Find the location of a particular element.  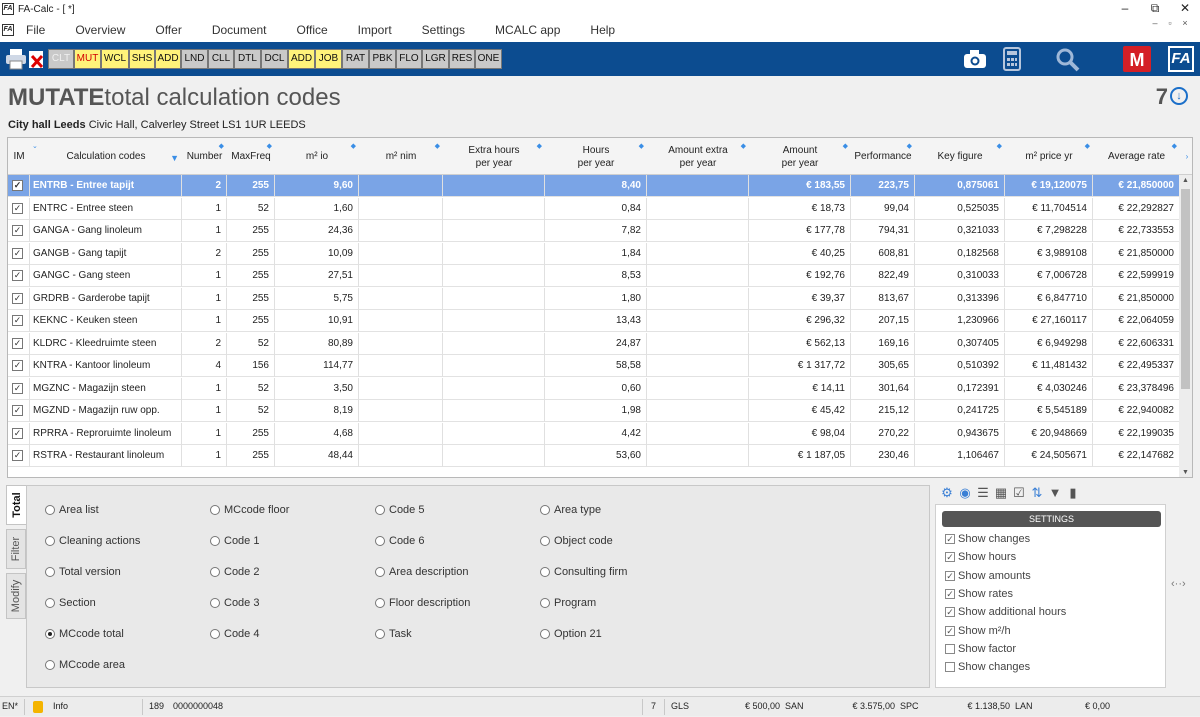

col-hours: ◆ Hours per year is located at coordinates (596, 156).